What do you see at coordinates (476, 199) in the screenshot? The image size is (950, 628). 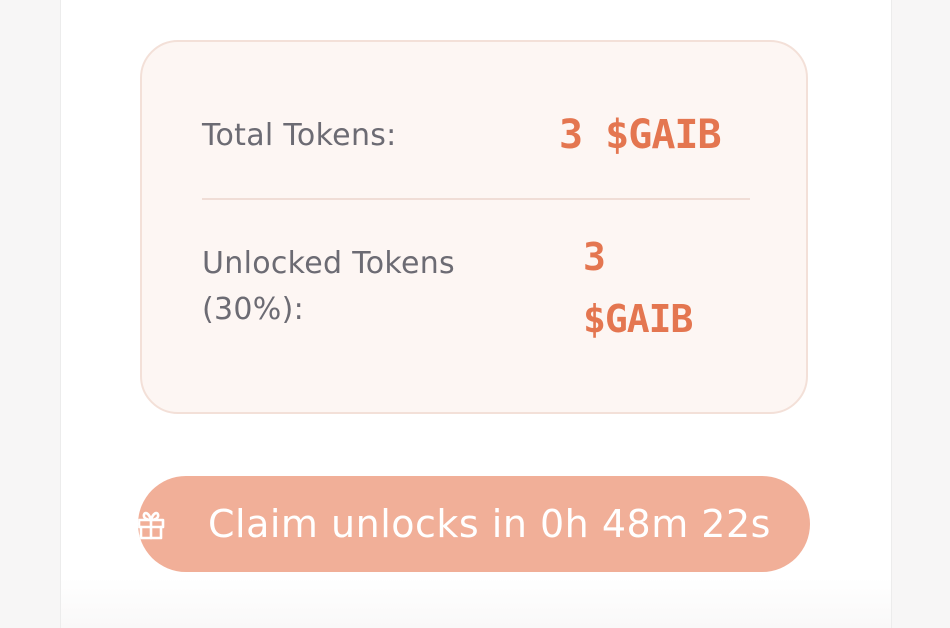 I see `divider` at bounding box center [476, 199].